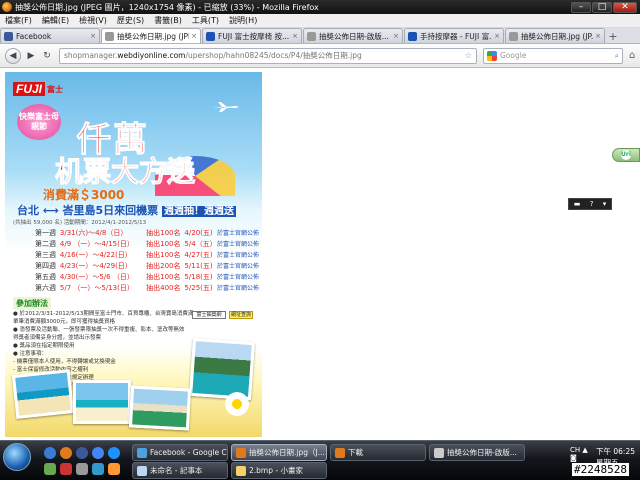 This screenshot has height=480, width=640. What do you see at coordinates (553, 55) in the screenshot?
I see `search-input: Google ⌕` at bounding box center [553, 55].